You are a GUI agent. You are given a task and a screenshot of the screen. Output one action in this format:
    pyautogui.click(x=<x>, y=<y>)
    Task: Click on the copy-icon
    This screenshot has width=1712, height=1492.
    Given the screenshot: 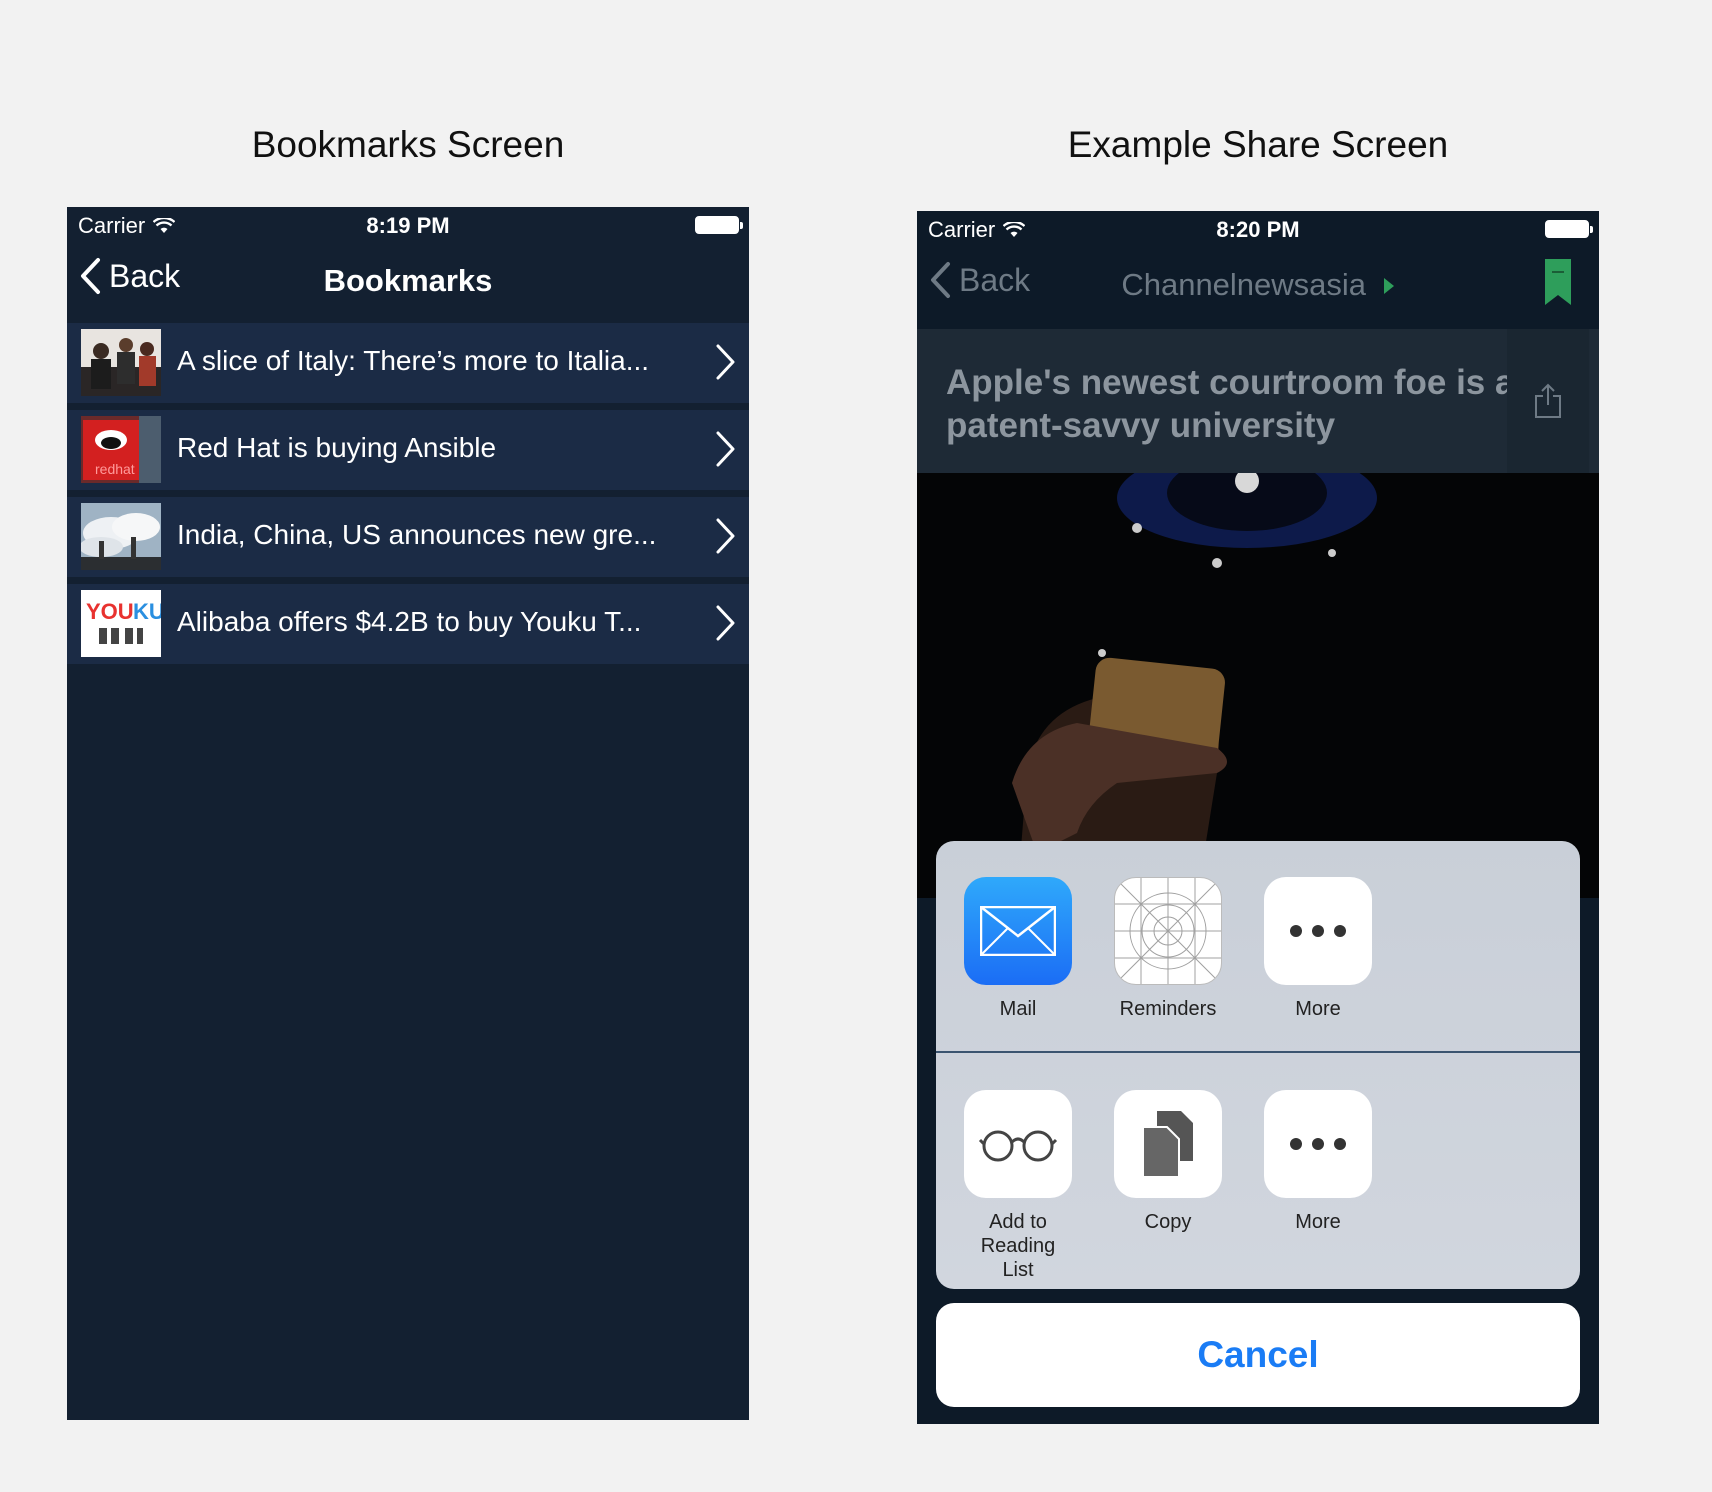 What is the action you would take?
    pyautogui.click(x=1168, y=1144)
    